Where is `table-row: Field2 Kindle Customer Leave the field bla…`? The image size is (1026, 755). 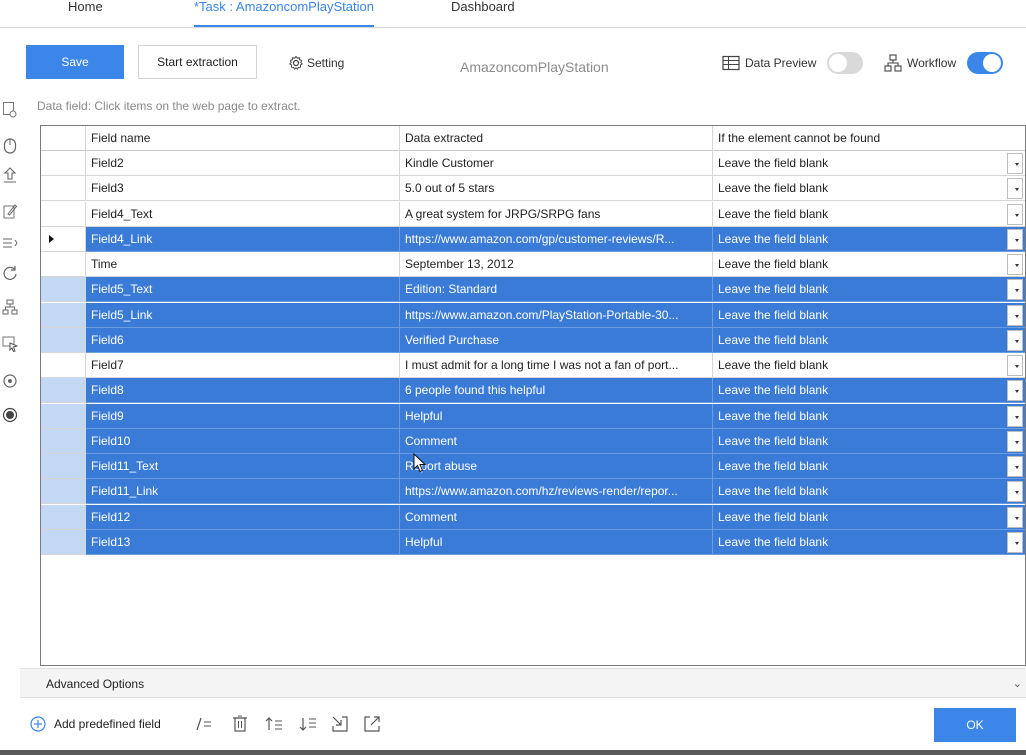 table-row: Field2 Kindle Customer Leave the field bla… is located at coordinates (533, 163).